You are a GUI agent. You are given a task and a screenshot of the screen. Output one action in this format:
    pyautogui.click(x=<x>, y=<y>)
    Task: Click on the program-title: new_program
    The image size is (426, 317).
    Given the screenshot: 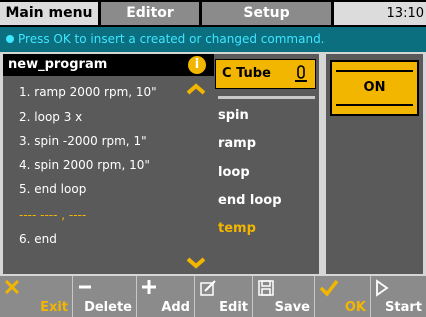 What is the action you would take?
    pyautogui.click(x=58, y=64)
    